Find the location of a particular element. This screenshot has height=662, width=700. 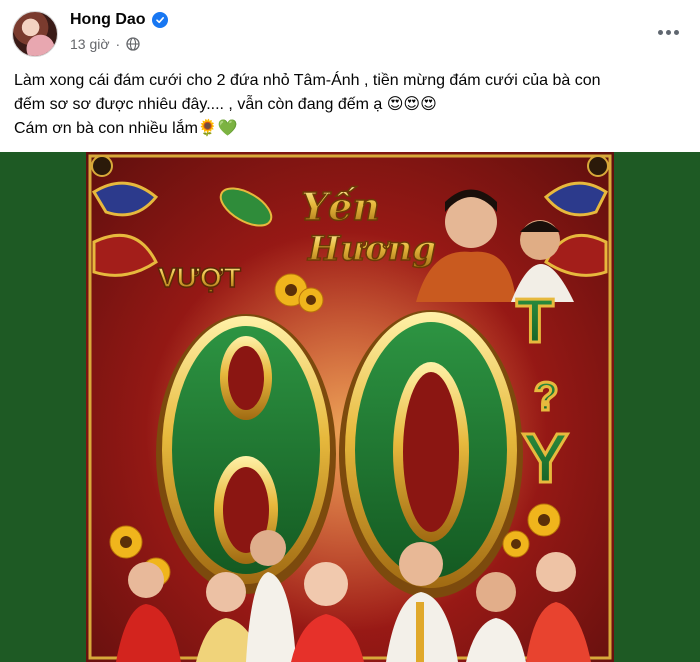

verified-badge-icon is located at coordinates (159, 20).